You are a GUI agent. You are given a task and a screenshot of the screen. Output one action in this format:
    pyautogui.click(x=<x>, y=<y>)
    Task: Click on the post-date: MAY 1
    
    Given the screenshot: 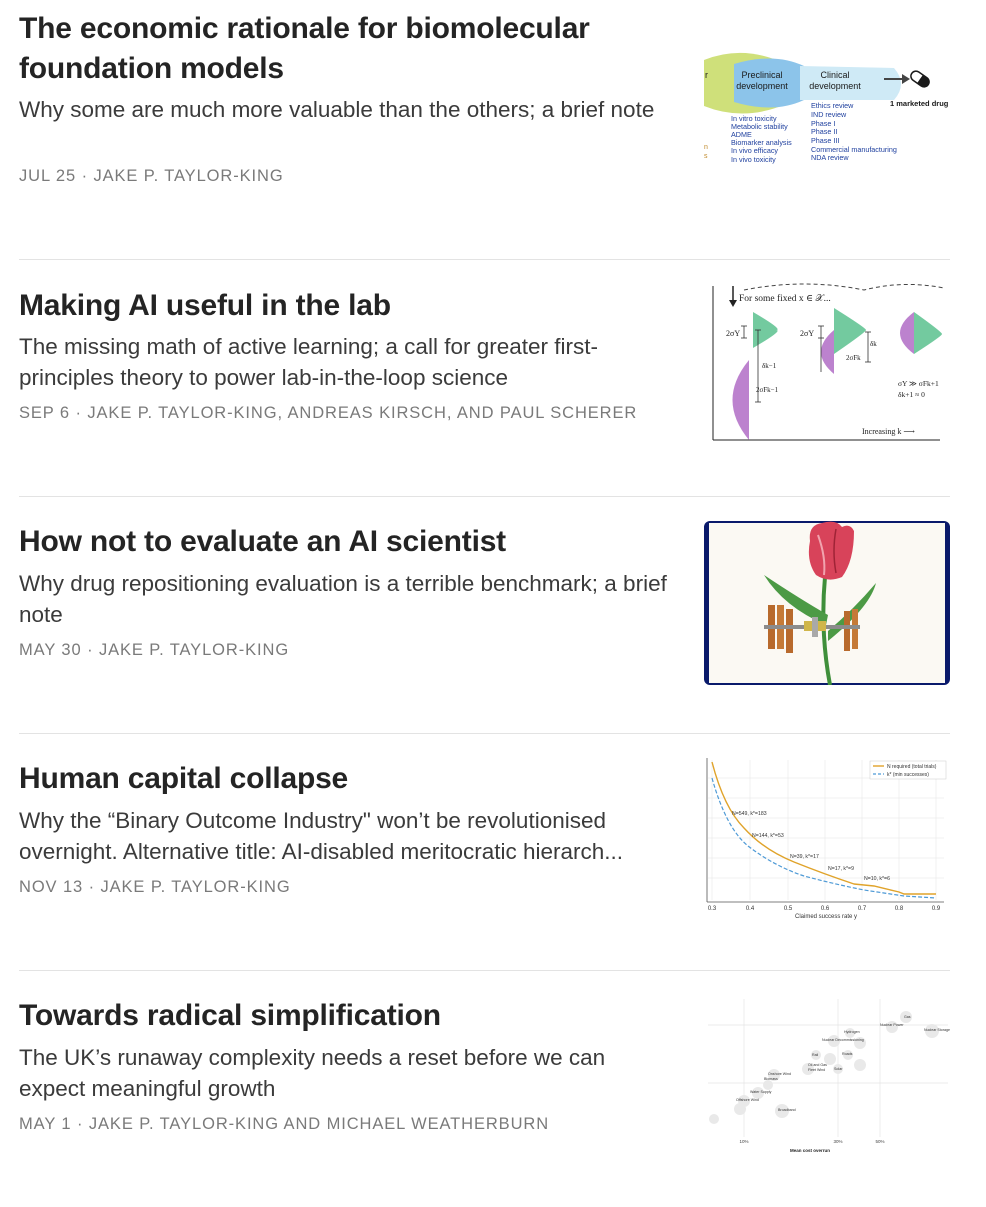 What is the action you would take?
    pyautogui.click(x=45, y=1124)
    